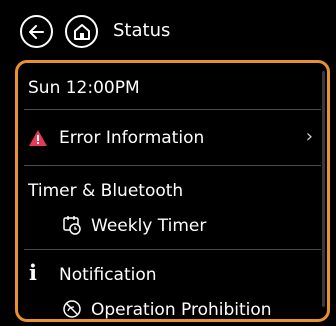 The width and height of the screenshot is (336, 326). Describe the element at coordinates (84, 88) in the screenshot. I see `clock-text: Sun 12:00PM` at that location.